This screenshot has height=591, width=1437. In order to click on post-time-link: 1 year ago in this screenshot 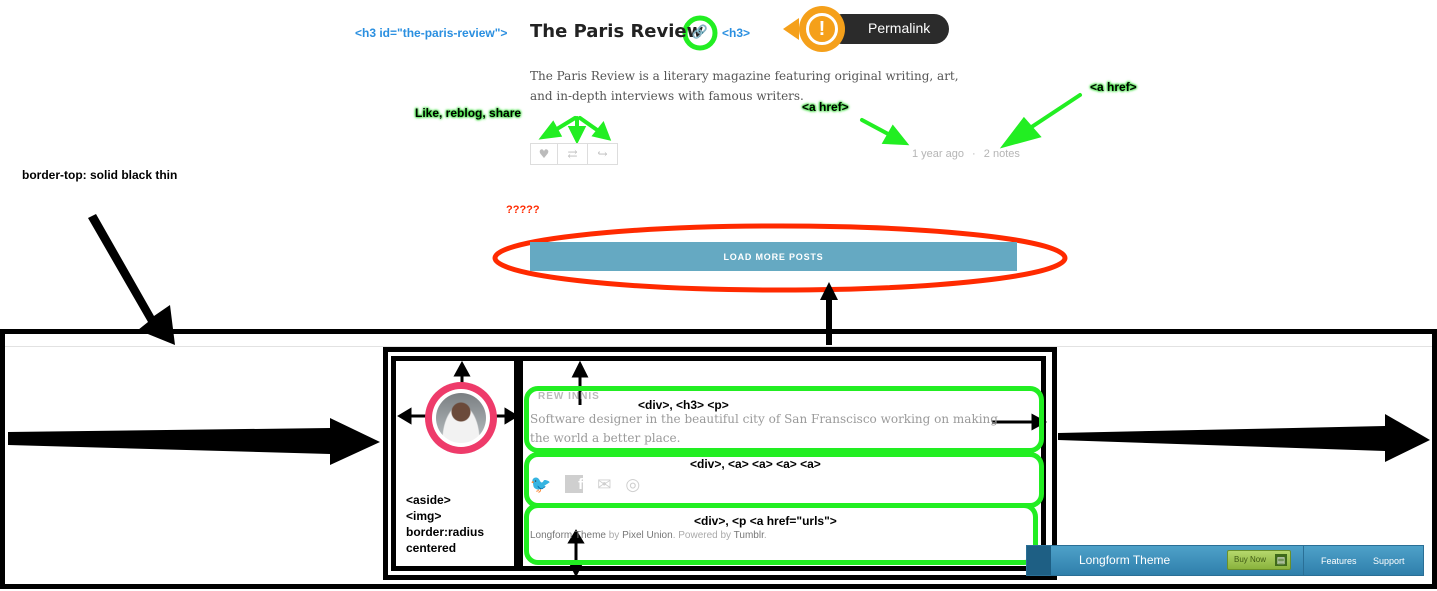, I will do `click(938, 154)`.